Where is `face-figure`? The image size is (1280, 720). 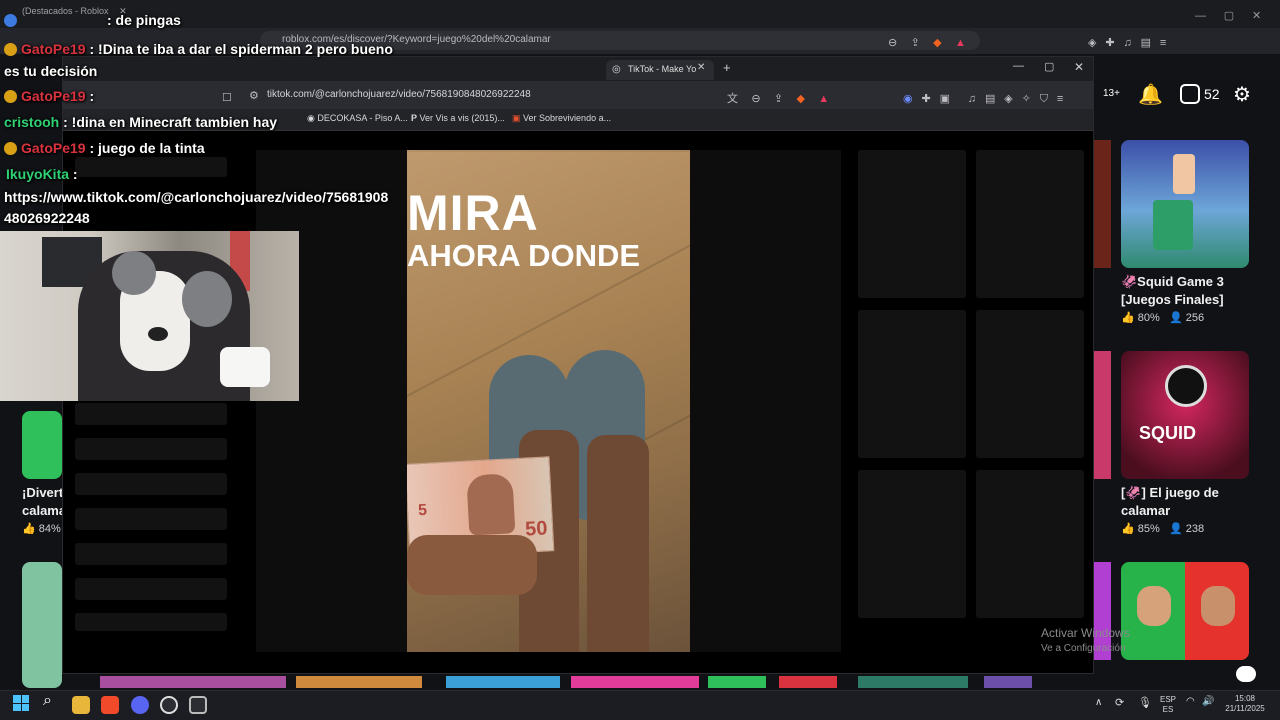
face-figure is located at coordinates (1154, 606).